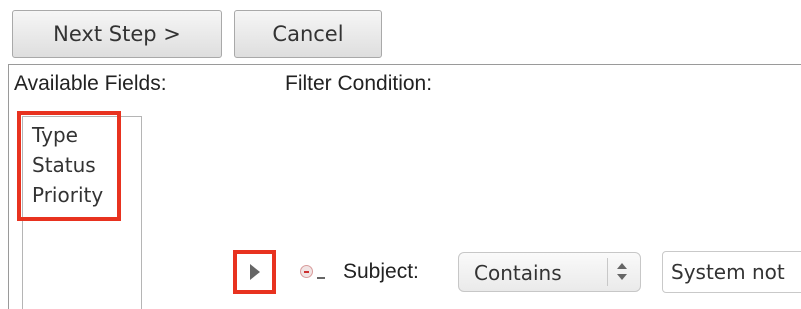 The image size is (801, 309). I want to click on condition-value-input: System not, so click(731, 272).